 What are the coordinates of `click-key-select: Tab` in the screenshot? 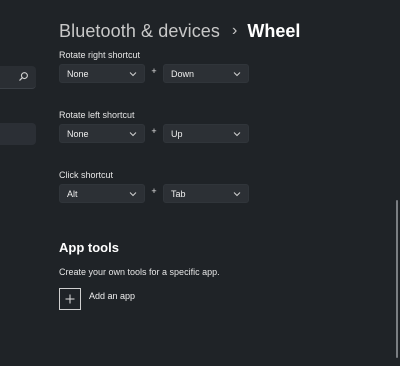 It's located at (206, 193).